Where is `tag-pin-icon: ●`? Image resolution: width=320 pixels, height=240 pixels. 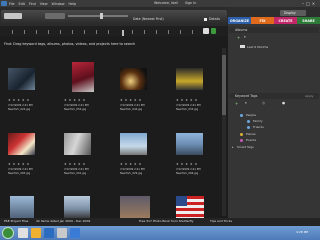 tag-pin-icon: ● is located at coordinates (283, 103).